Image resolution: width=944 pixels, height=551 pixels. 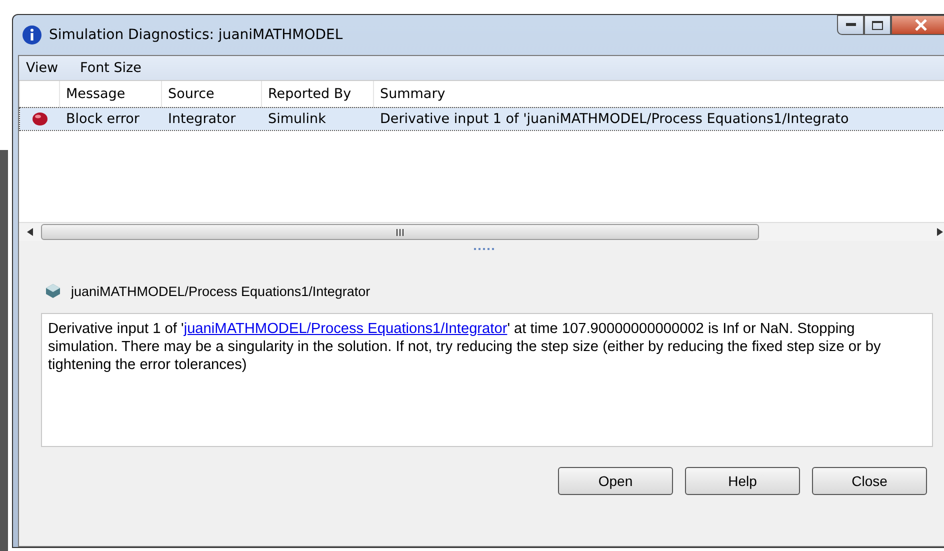 I want to click on table-row: Block error Integrator Simulink Derivative input 1 of 'juaniMATHMODEL/Process Equations1/Integrato, so click(x=482, y=119).